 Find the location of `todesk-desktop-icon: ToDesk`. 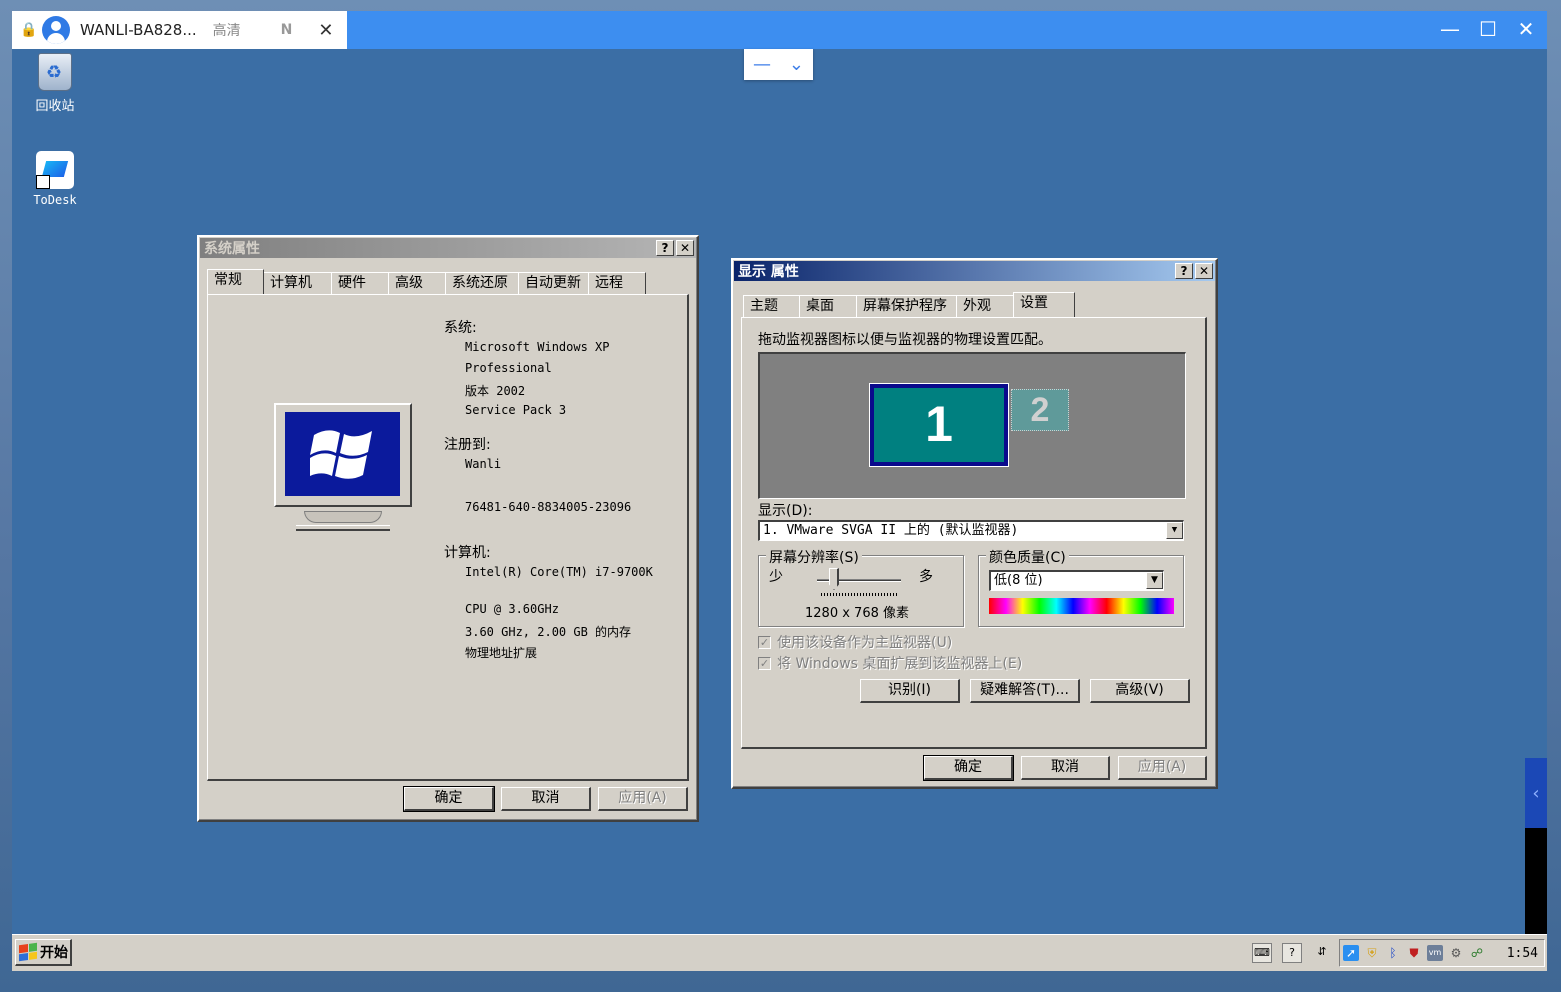

todesk-desktop-icon: ToDesk is located at coordinates (55, 179).